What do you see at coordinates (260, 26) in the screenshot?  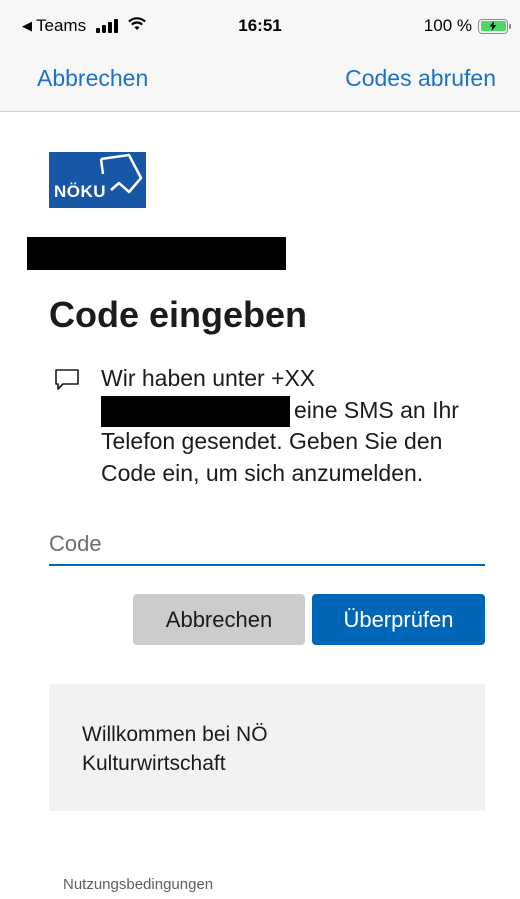 I see `status-bar: ◀ Teams 16:51 100 %` at bounding box center [260, 26].